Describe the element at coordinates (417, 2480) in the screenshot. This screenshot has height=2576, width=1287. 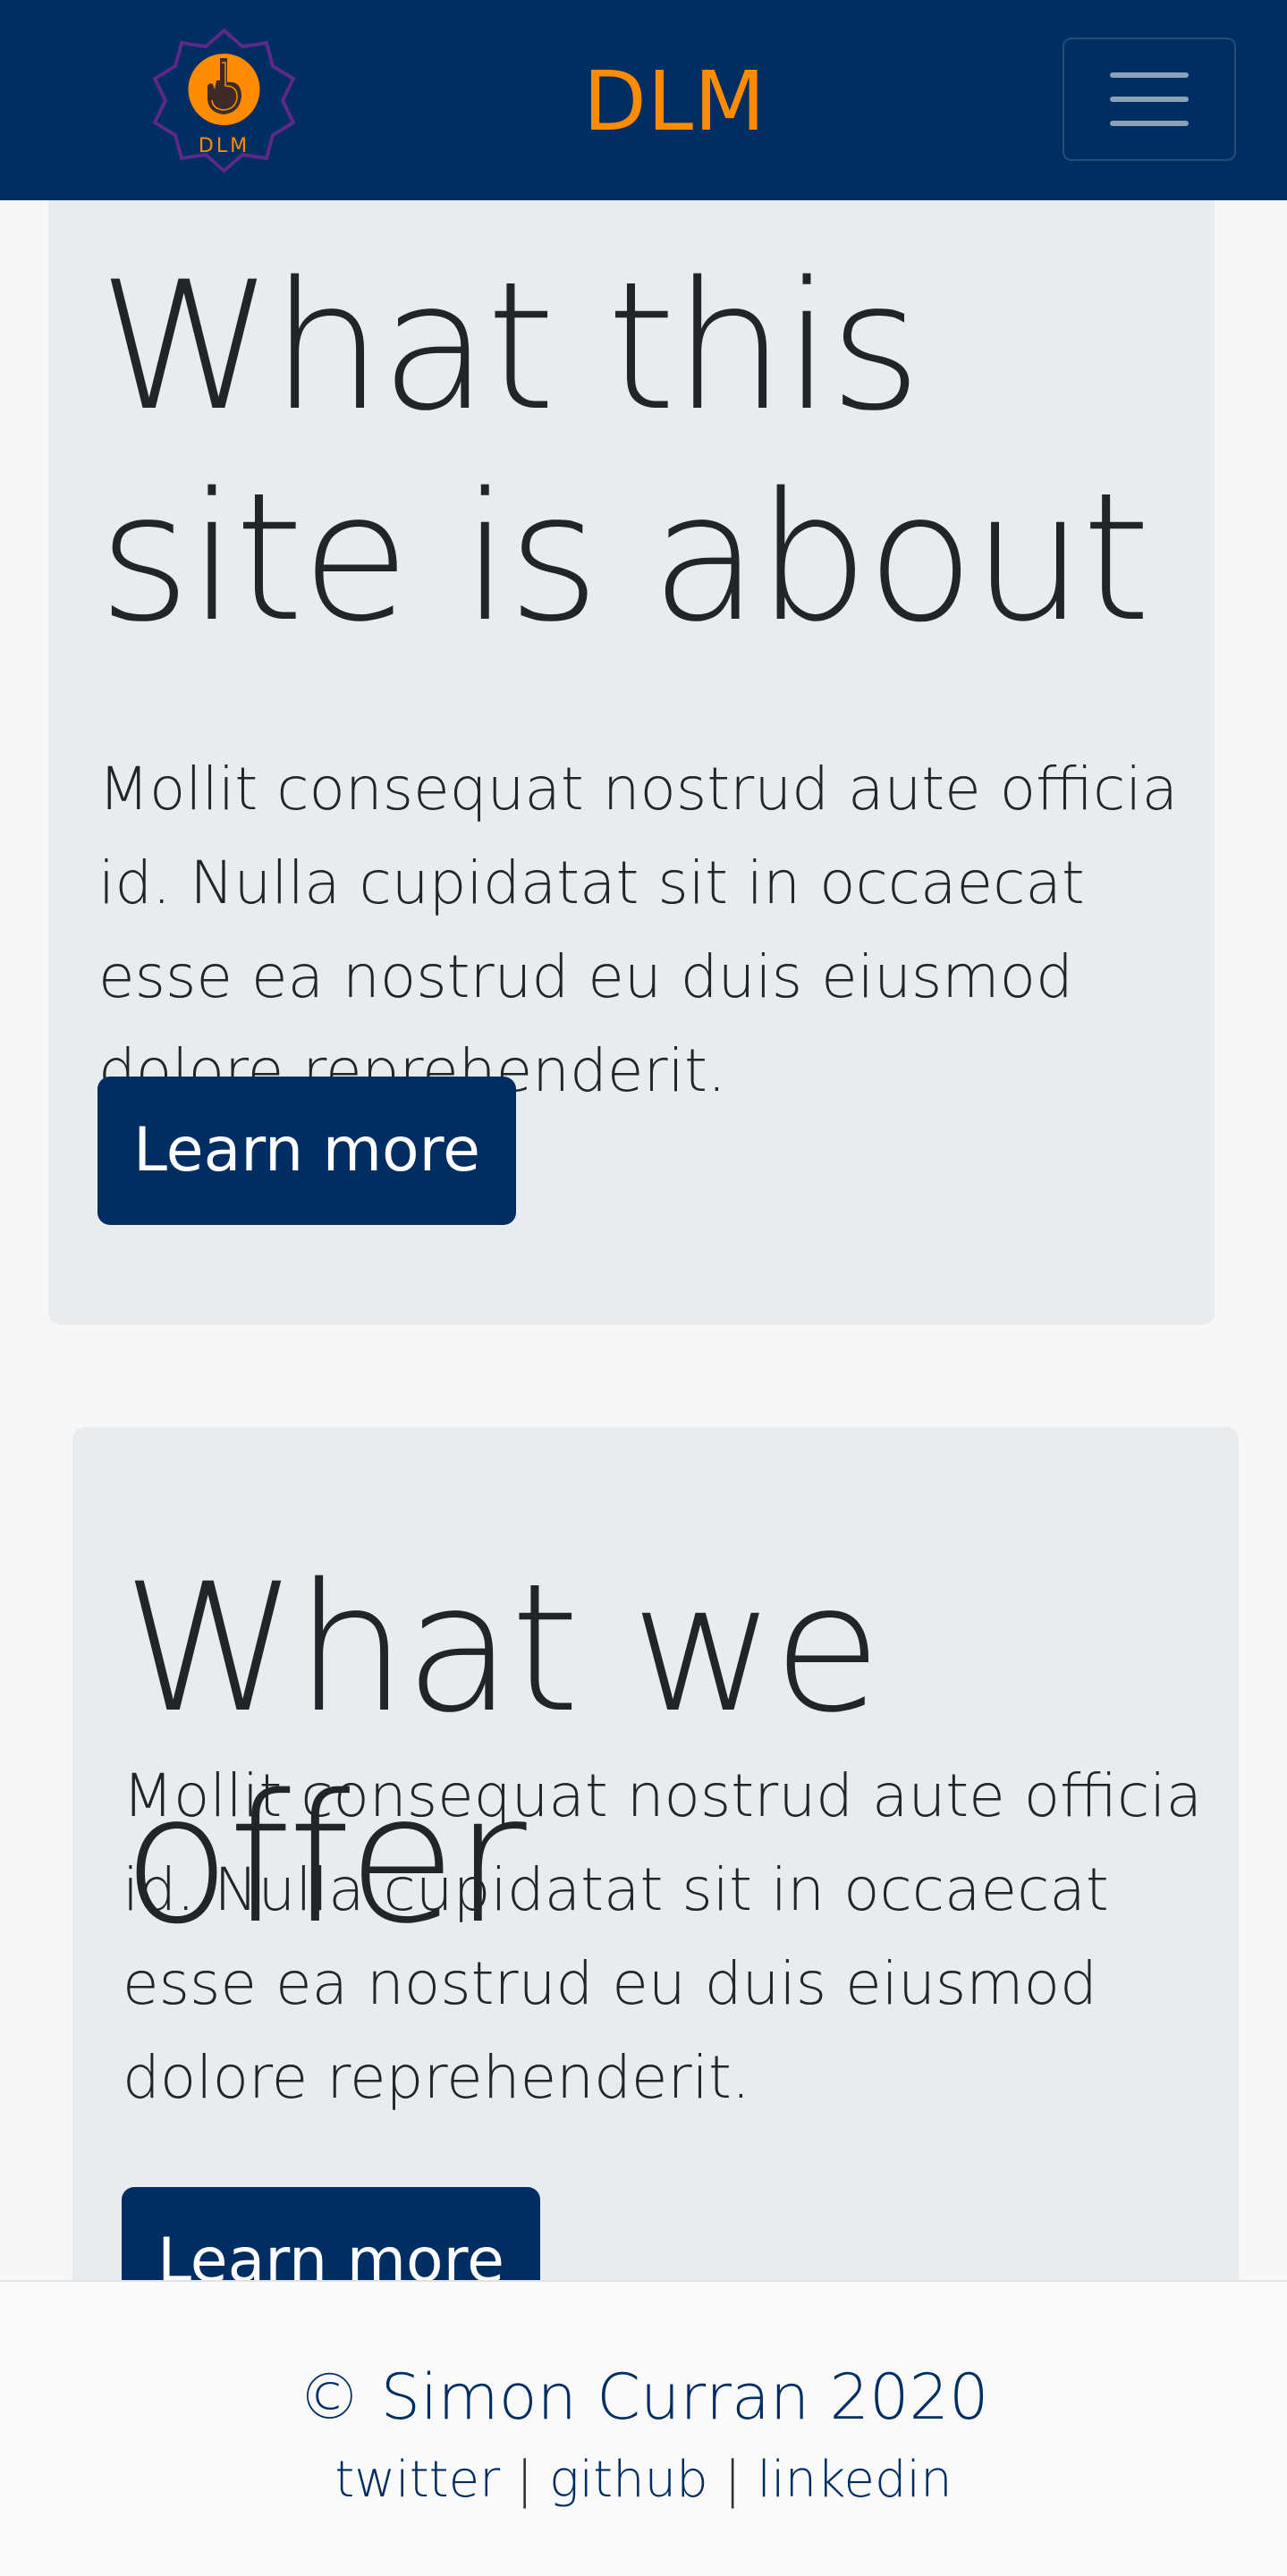
I see `twitter-link: twitter` at that location.